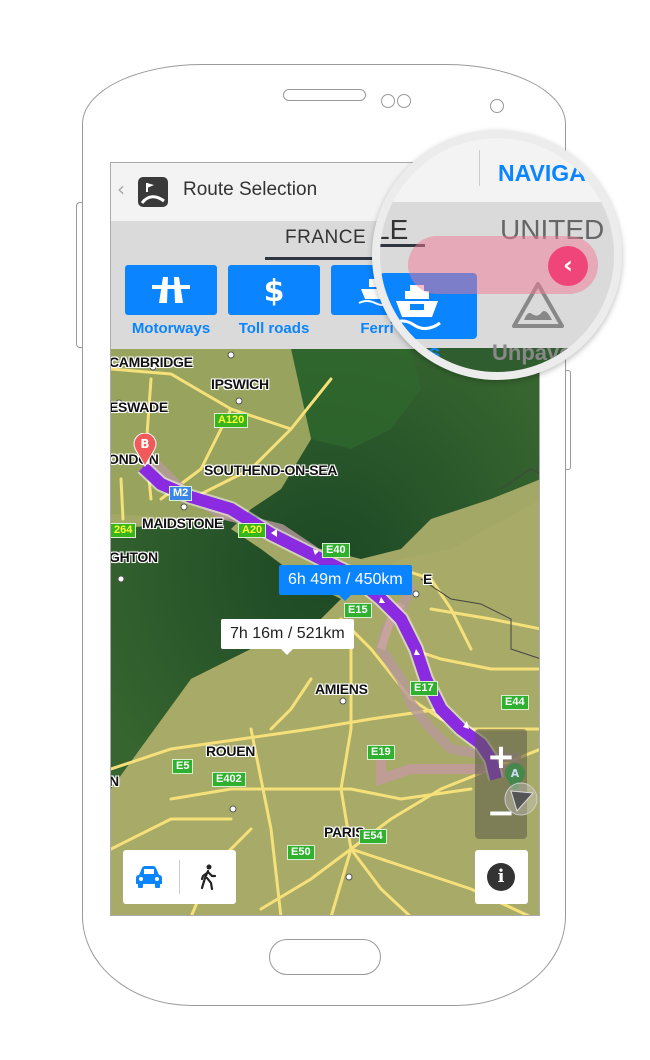  I want to click on road-shield: E44, so click(515, 702).